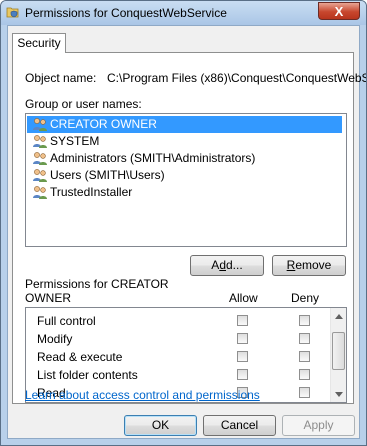 The image size is (367, 446). Describe the element at coordinates (103, 124) in the screenshot. I see `user-name: CREATOR OWNER` at that location.